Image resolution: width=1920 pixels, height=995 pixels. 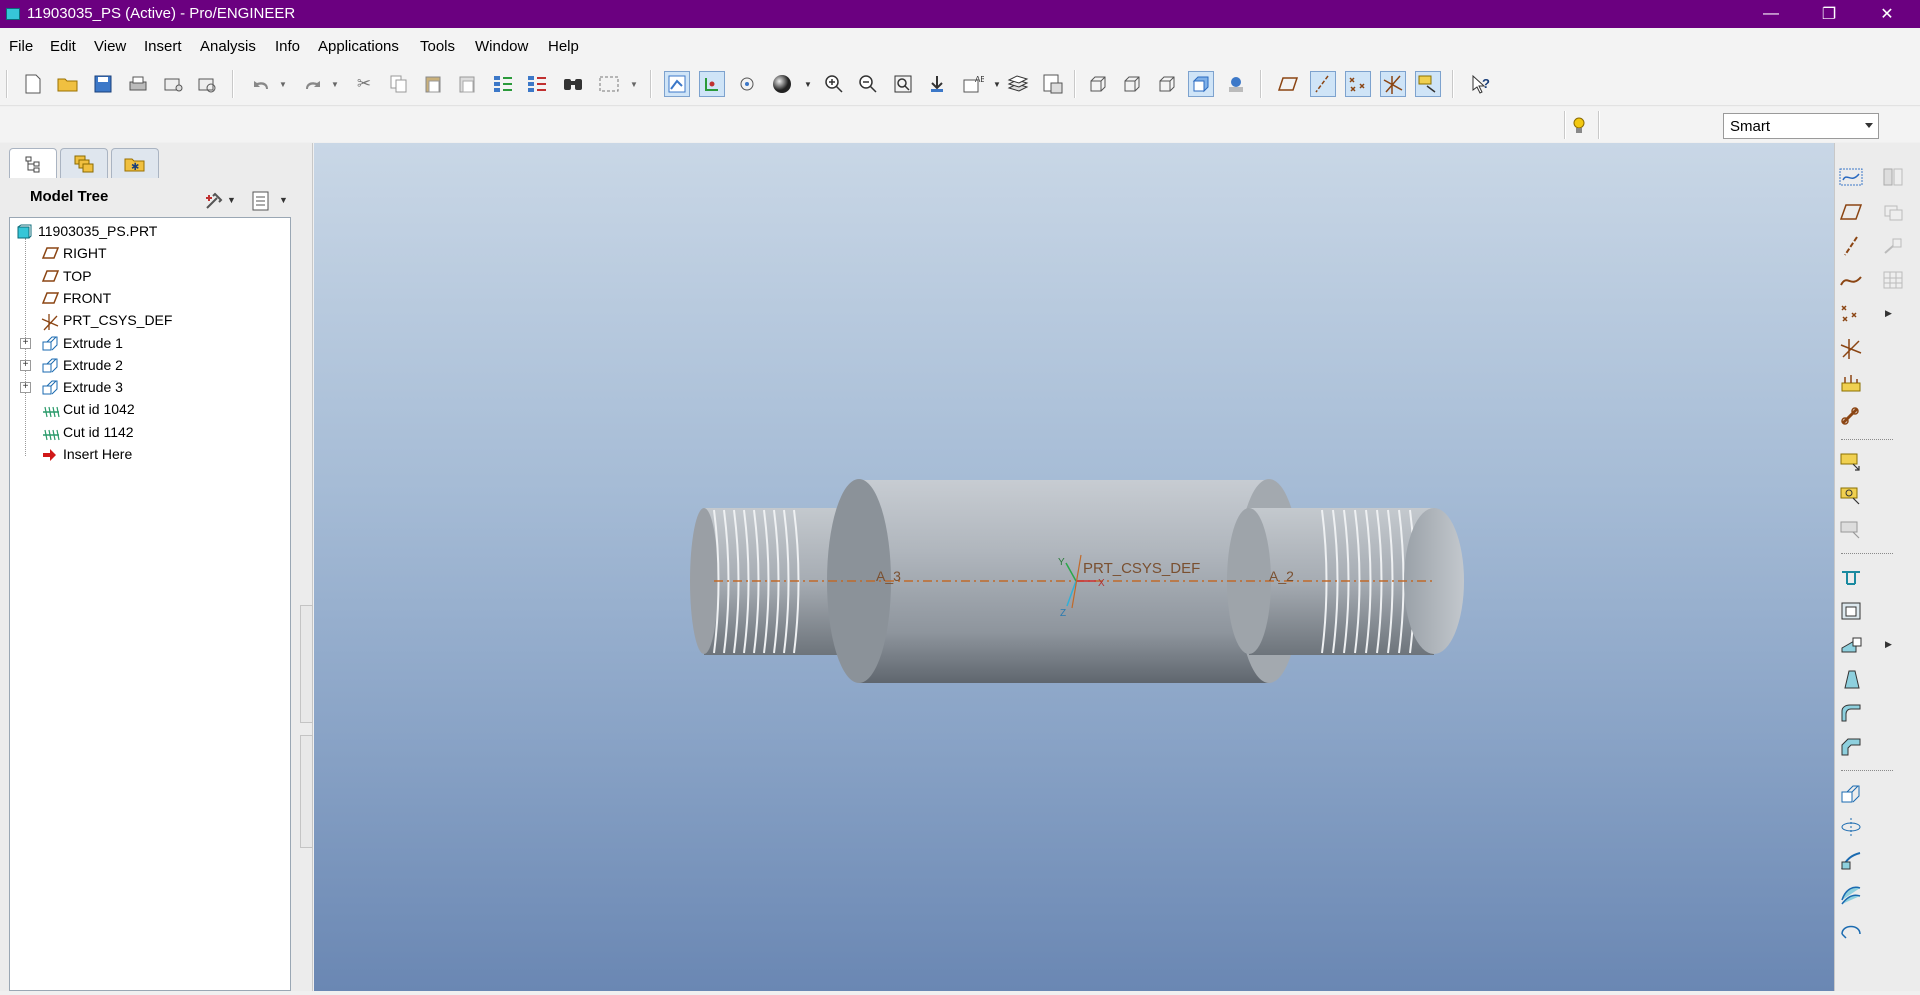 I want to click on hole-icon, so click(x=1851, y=577).